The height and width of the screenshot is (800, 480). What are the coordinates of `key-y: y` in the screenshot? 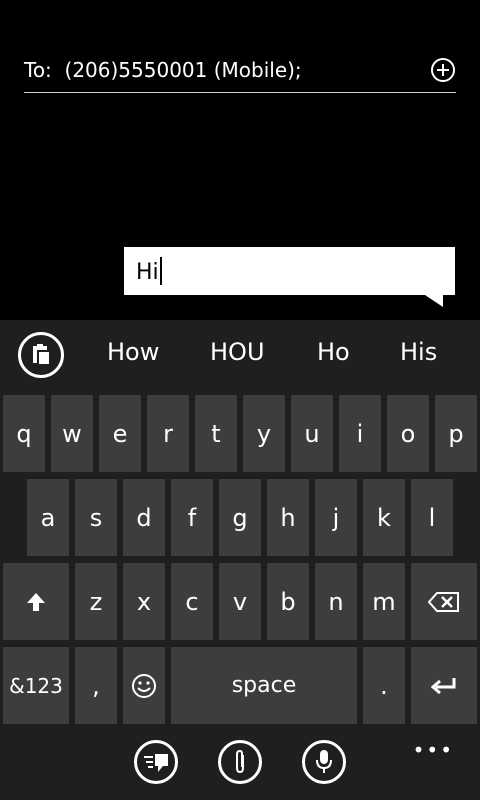 It's located at (264, 433).